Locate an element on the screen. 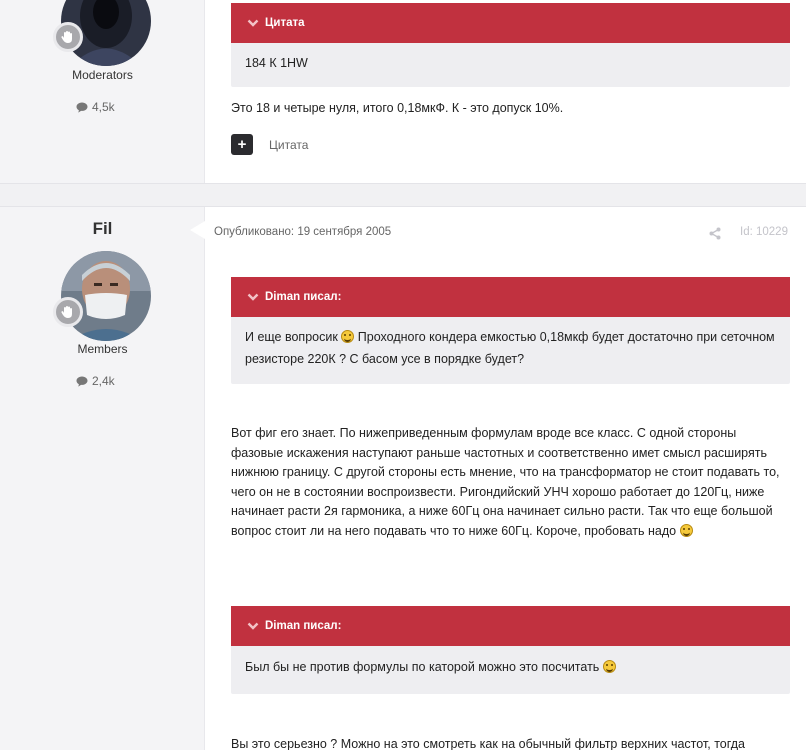 The height and width of the screenshot is (750, 806). author-panel: Moderators 4,5k is located at coordinates (102, 91).